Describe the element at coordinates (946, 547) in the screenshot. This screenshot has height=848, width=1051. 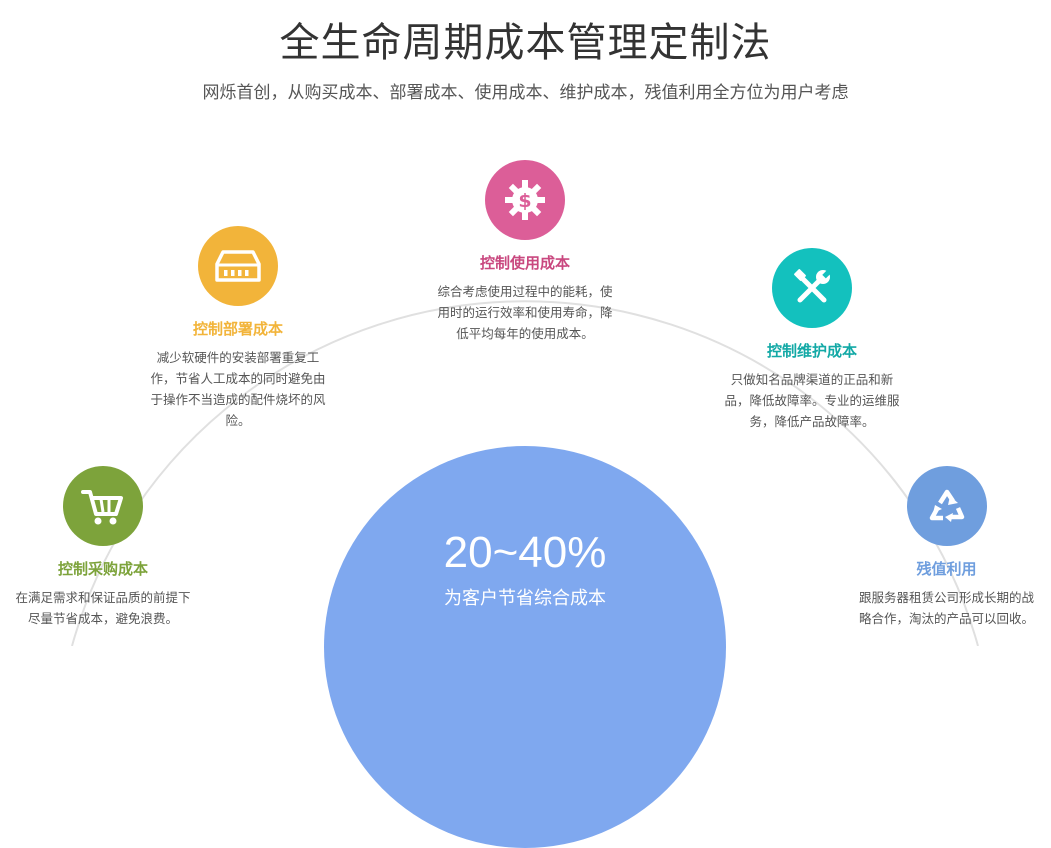
I see `node-residual-value: 残值利用 跟服务器租赁公司形成长期的战 略合作，淘汰的产品可以回收。` at that location.